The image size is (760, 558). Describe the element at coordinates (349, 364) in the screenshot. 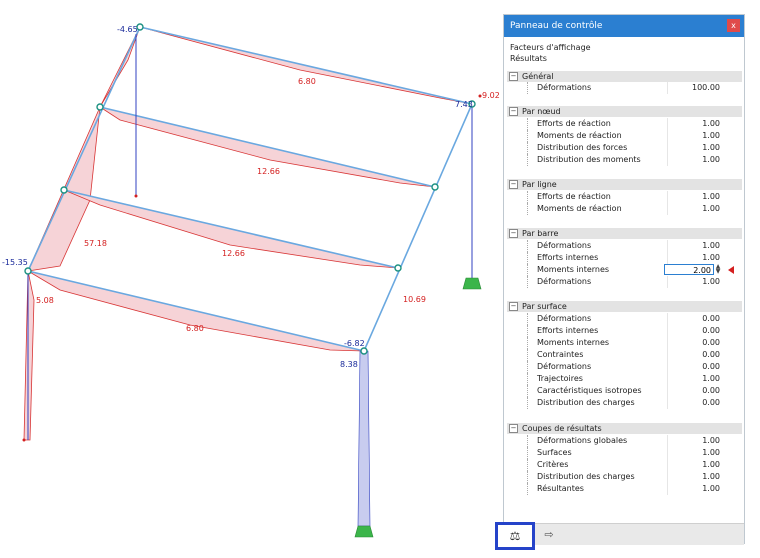

I see `label-v13: 8.38` at that location.